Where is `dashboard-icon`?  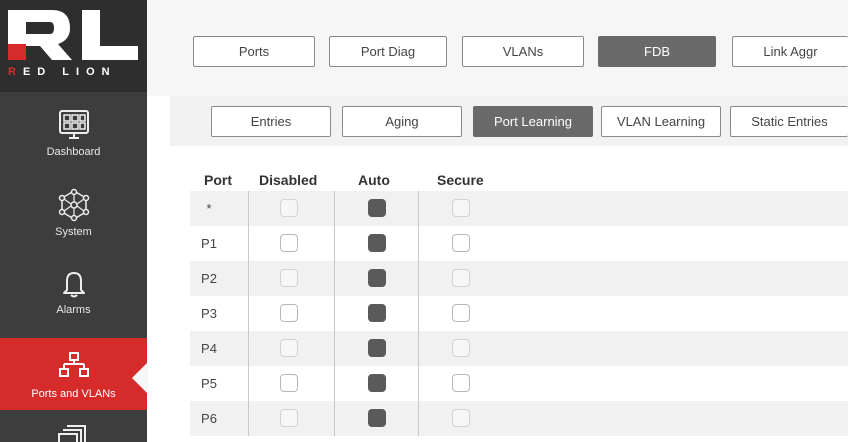
dashboard-icon is located at coordinates (74, 124).